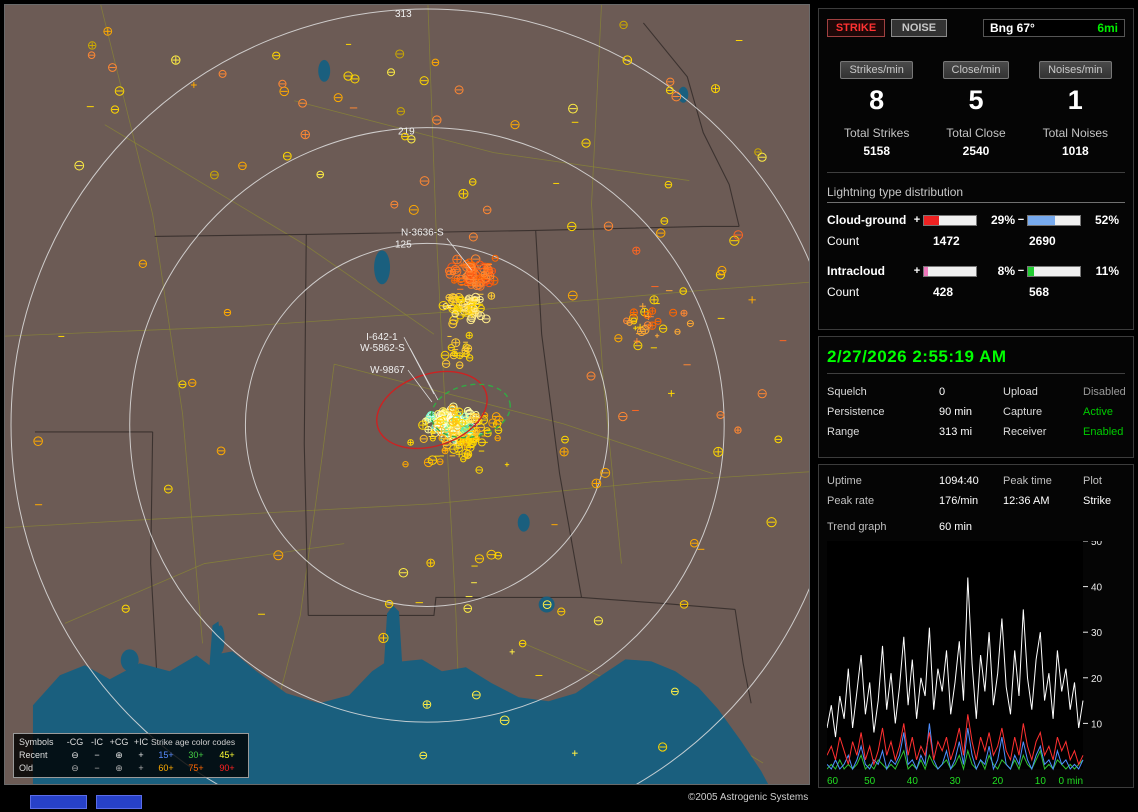  What do you see at coordinates (867, 220) in the screenshot?
I see `cloud-ground-label: Cloud-ground` at bounding box center [867, 220].